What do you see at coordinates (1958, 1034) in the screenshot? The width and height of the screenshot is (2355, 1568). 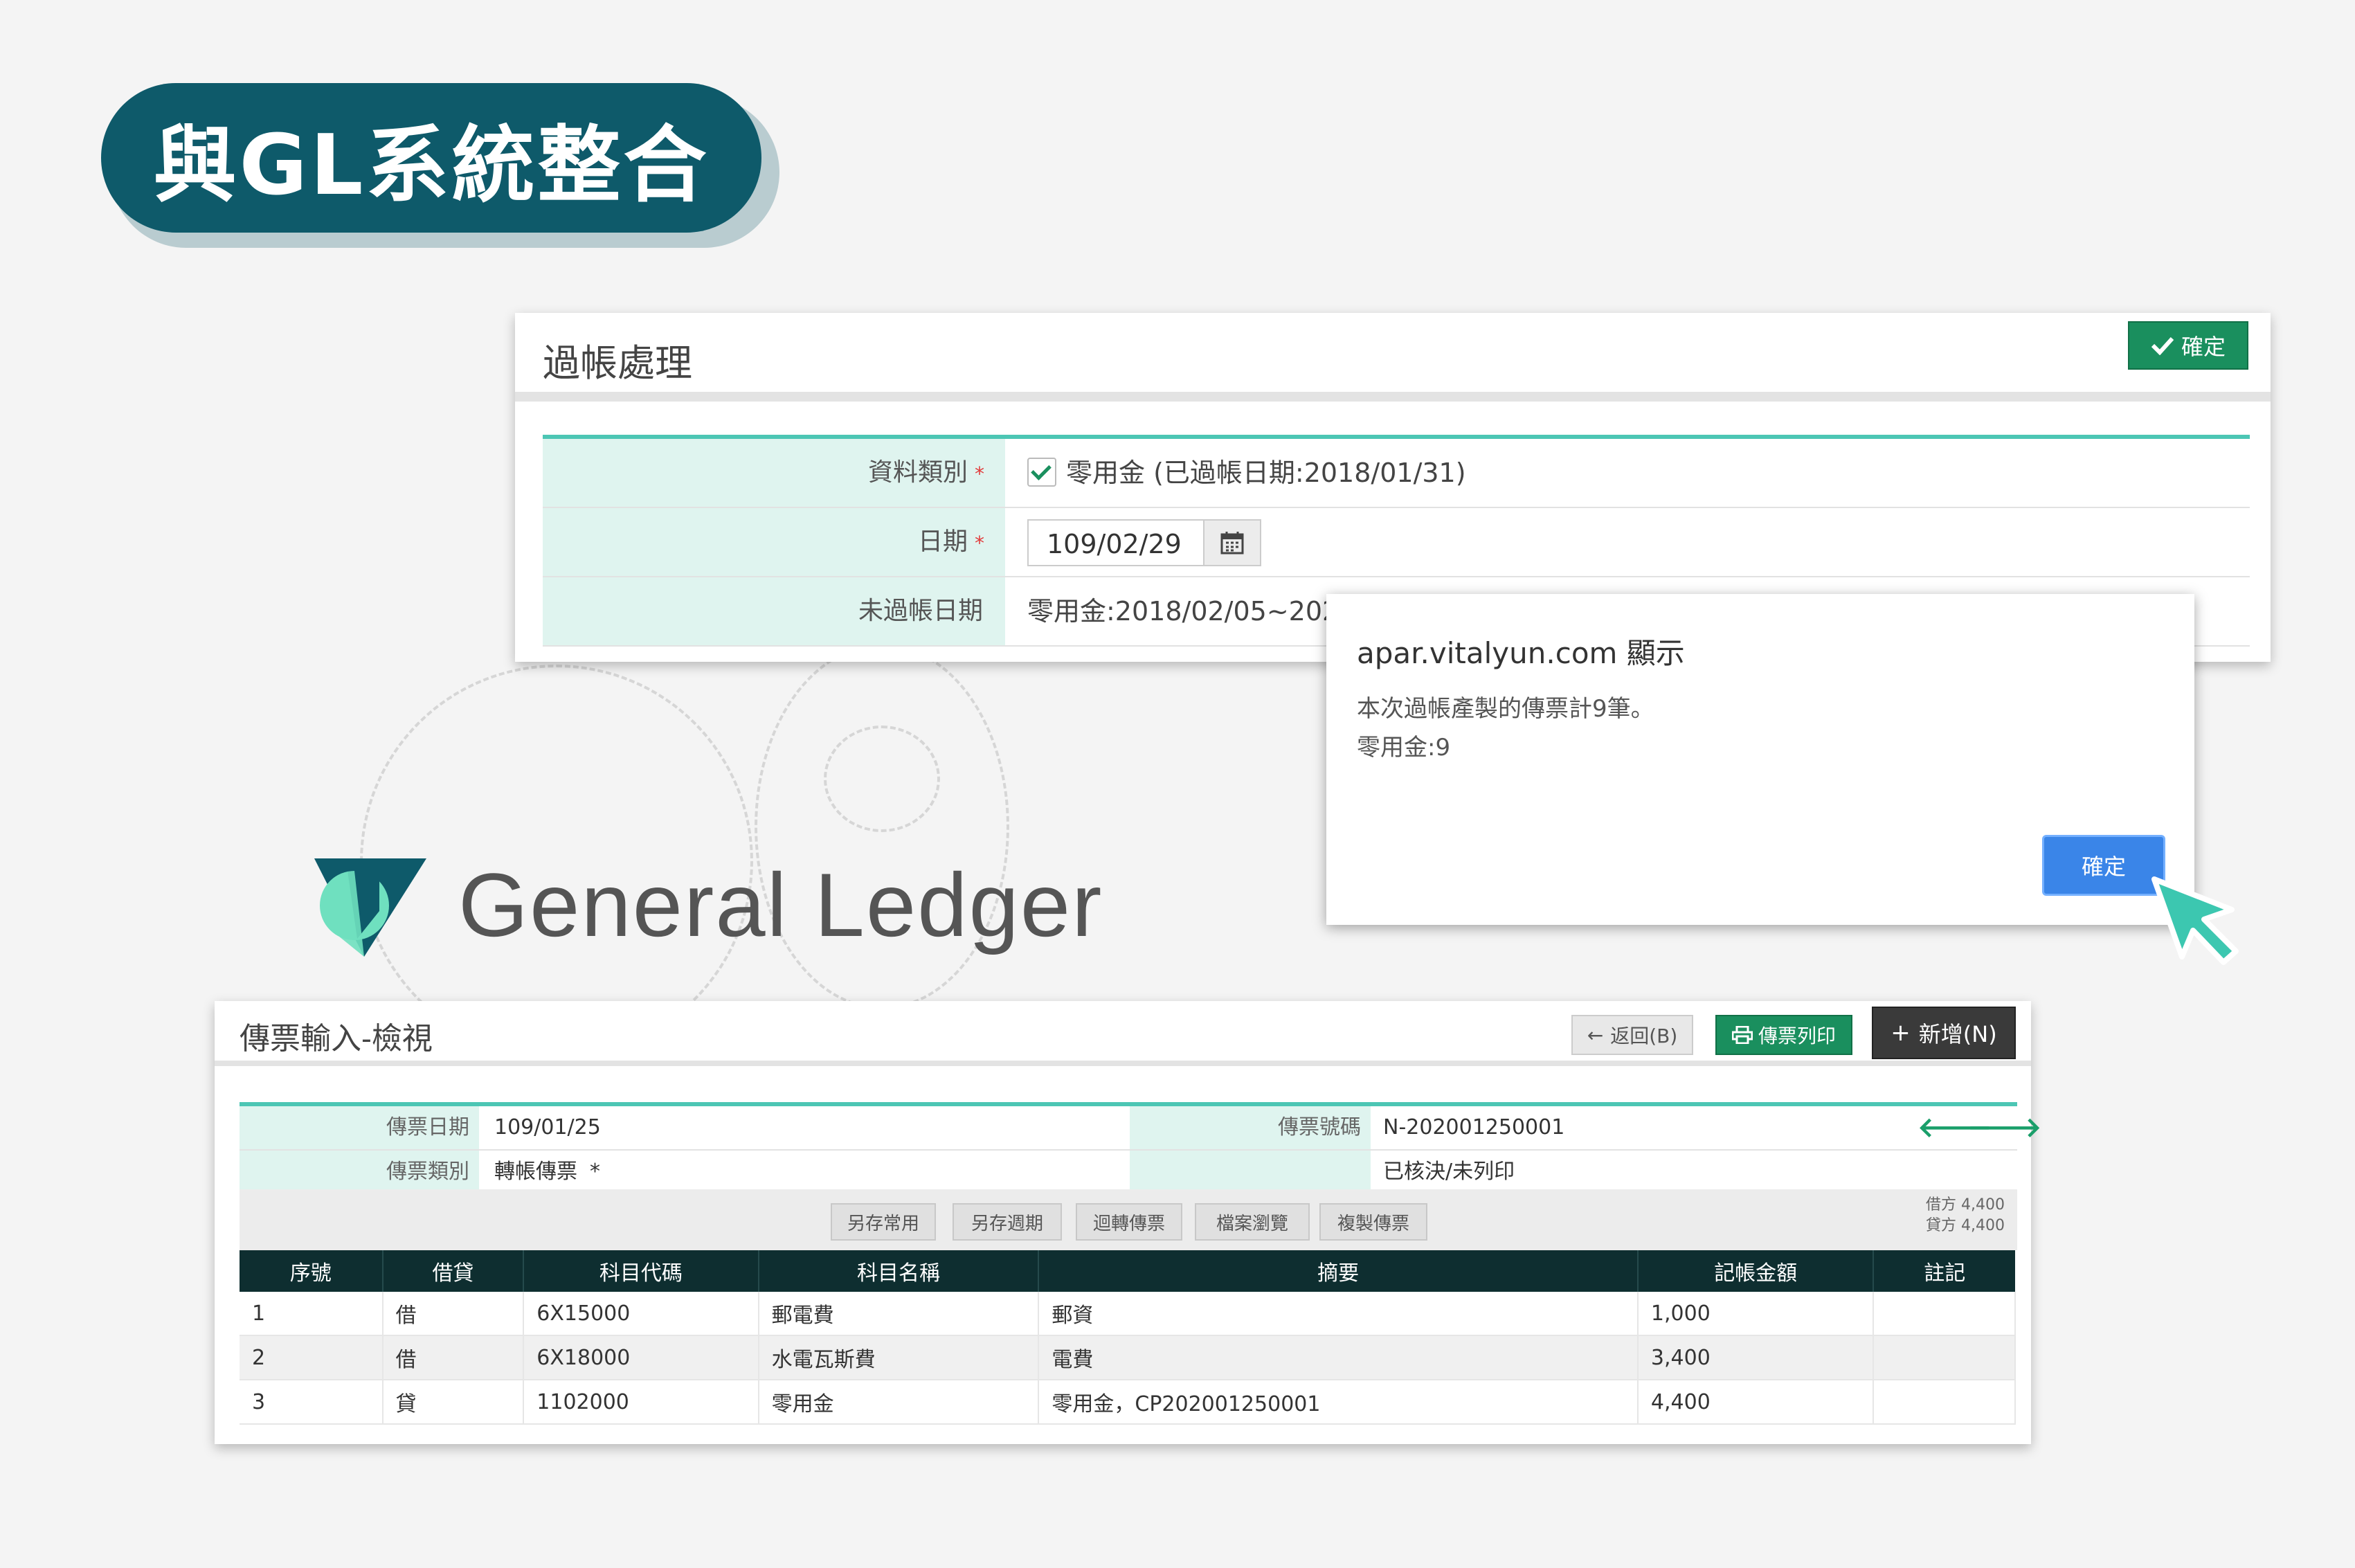 I see `add-new-label: 新增(N)` at bounding box center [1958, 1034].